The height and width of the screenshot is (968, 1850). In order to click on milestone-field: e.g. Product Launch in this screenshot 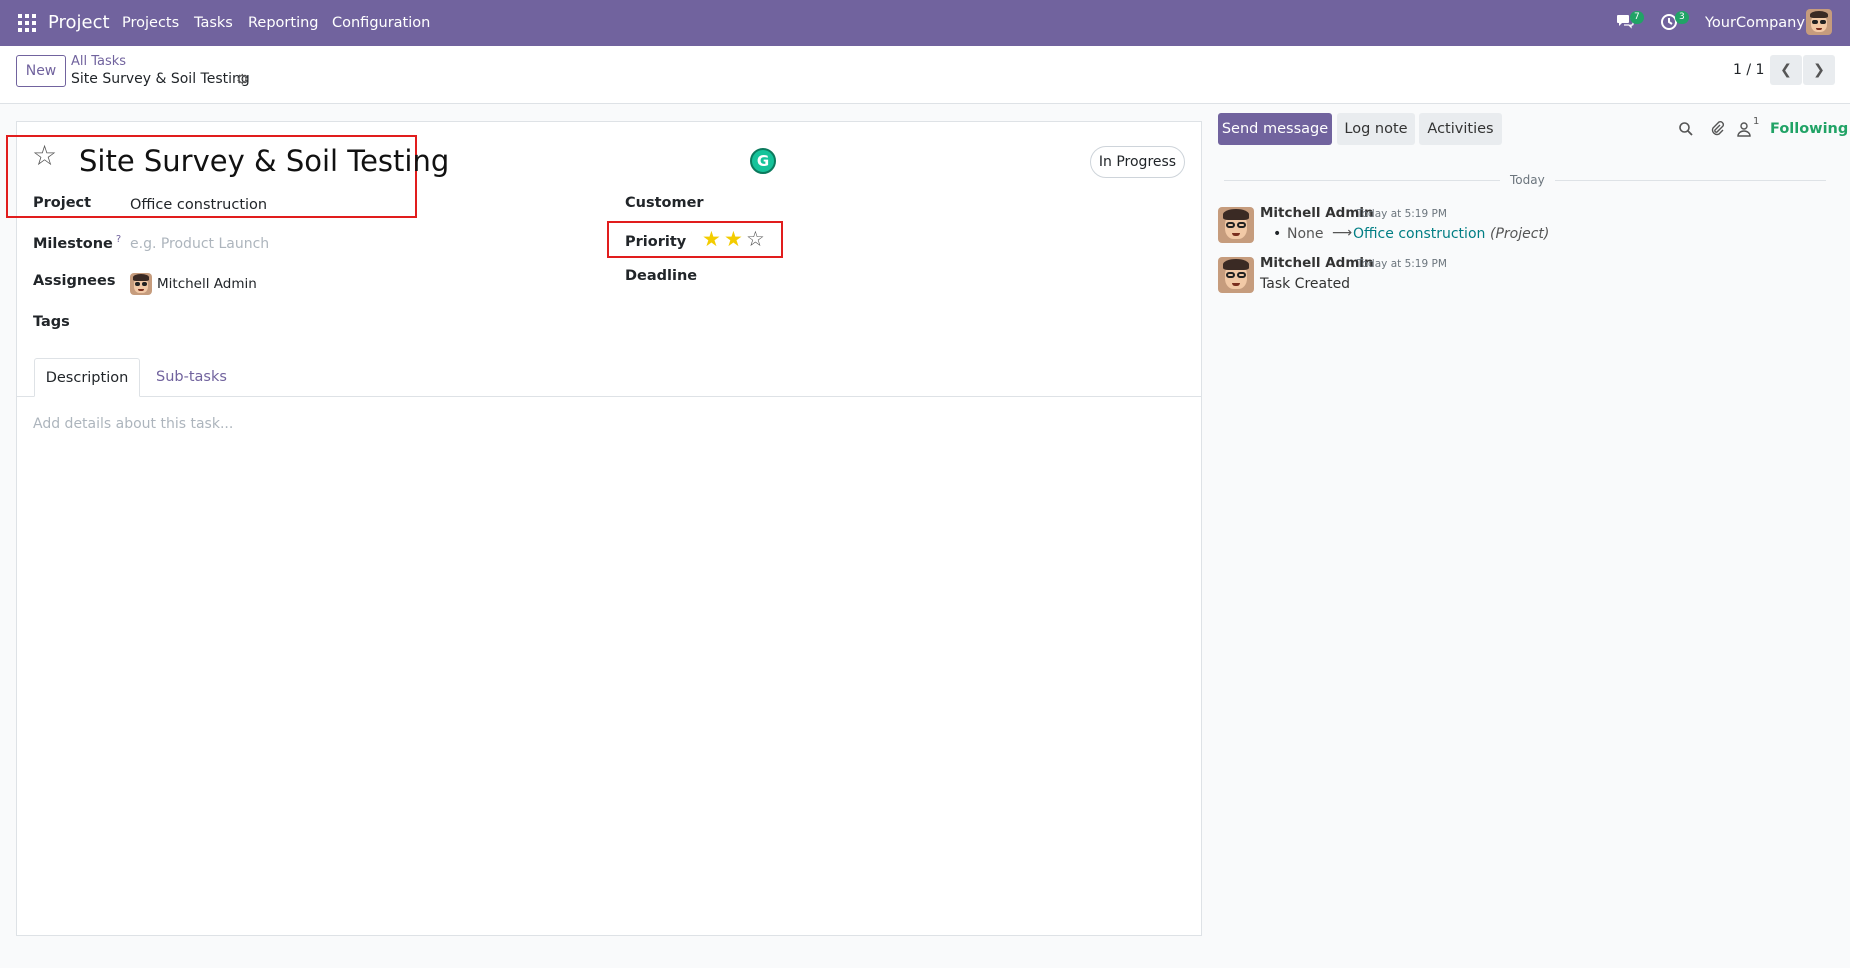, I will do `click(199, 244)`.